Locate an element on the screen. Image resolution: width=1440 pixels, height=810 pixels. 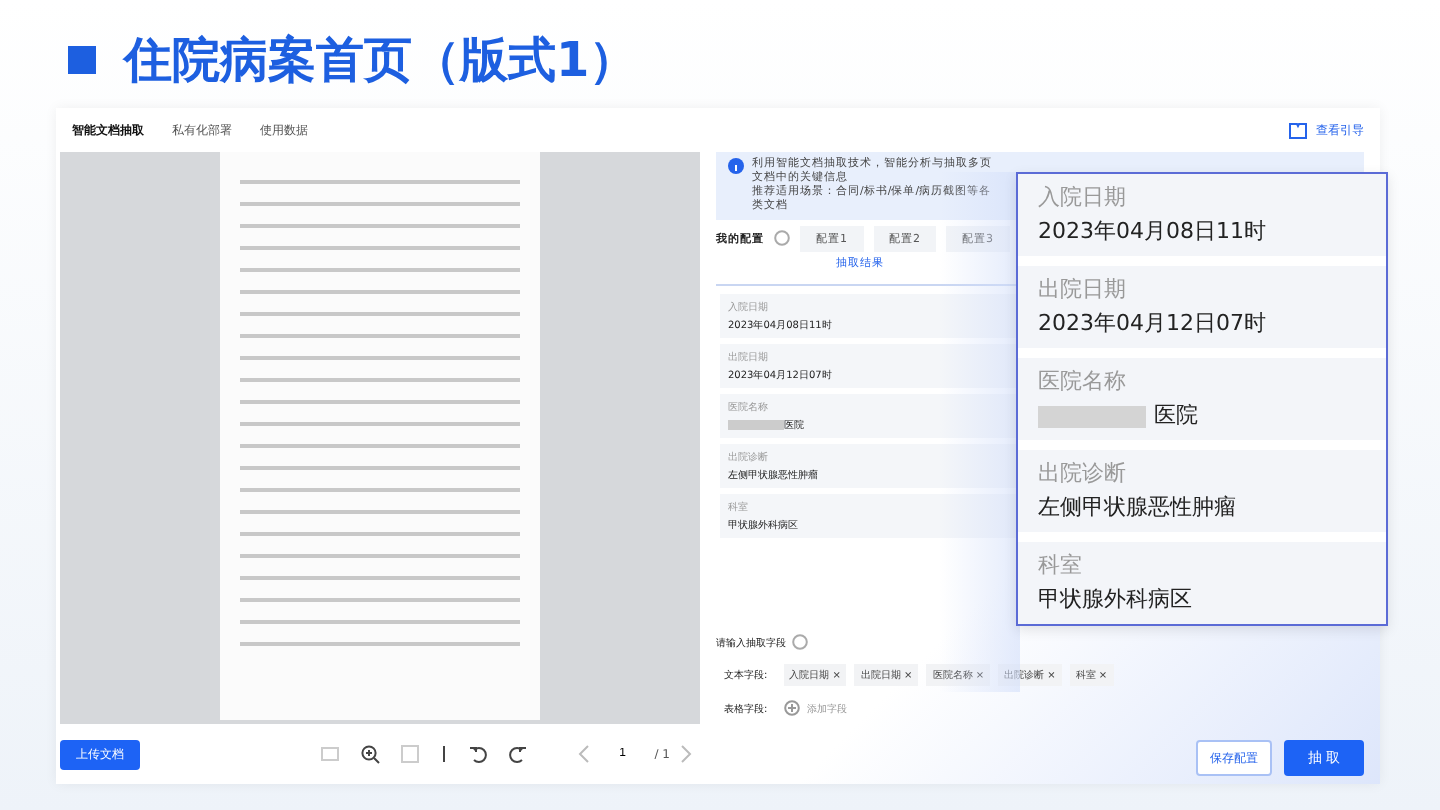
field-label: 出院日期 is located at coordinates (1082, 290).